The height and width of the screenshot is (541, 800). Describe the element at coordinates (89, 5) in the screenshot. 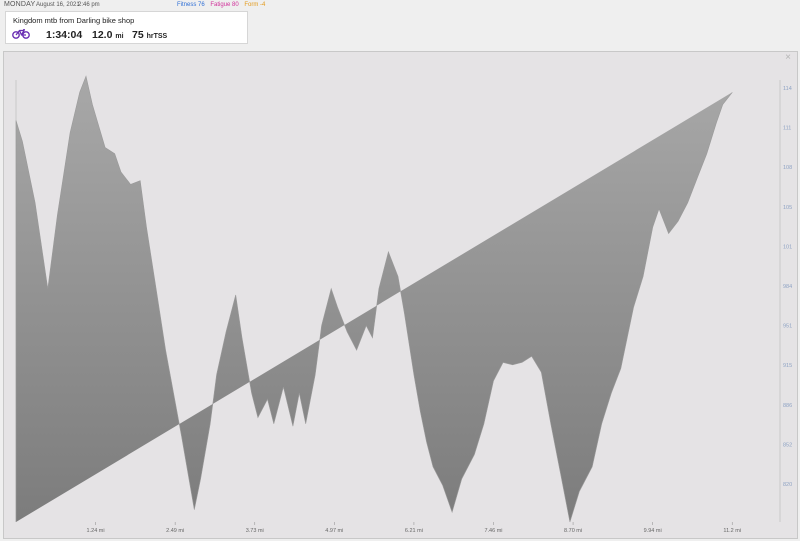

I see `time-label: 2:46 pm` at that location.